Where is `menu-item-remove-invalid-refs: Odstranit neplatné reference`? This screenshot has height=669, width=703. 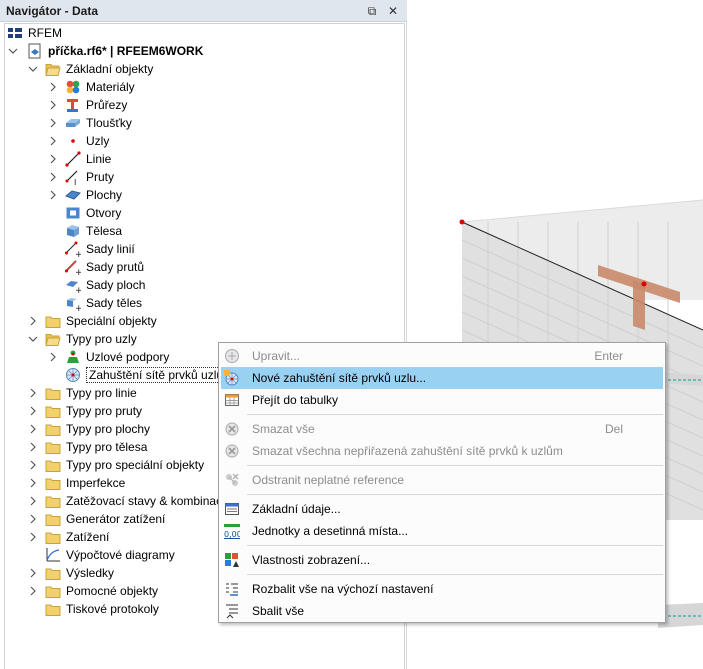
menu-item-remove-invalid-refs: Odstranit neplatné reference is located at coordinates (442, 480).